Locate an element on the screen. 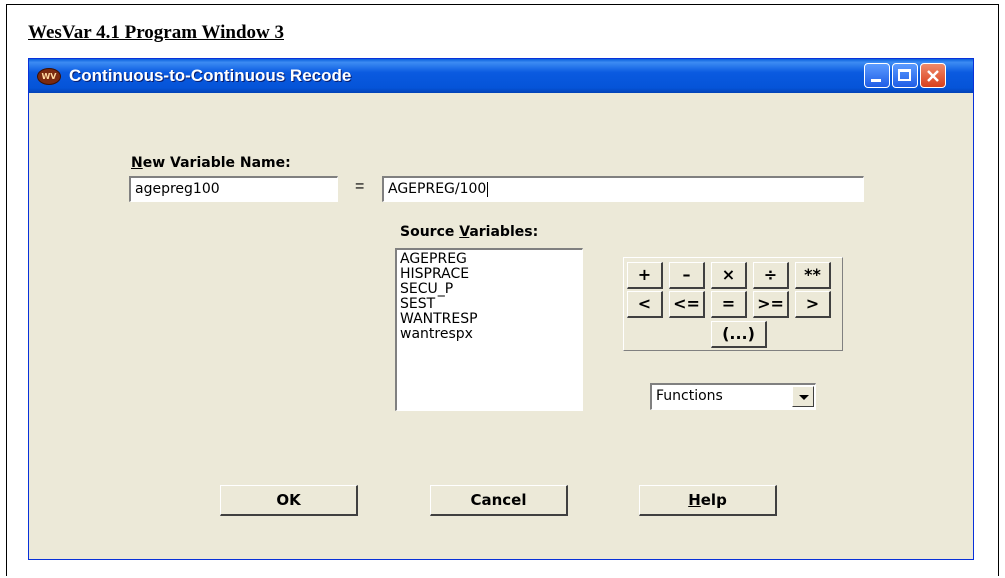 Image resolution: width=1005 pixels, height=578 pixels. equals-sign: = is located at coordinates (360, 186).